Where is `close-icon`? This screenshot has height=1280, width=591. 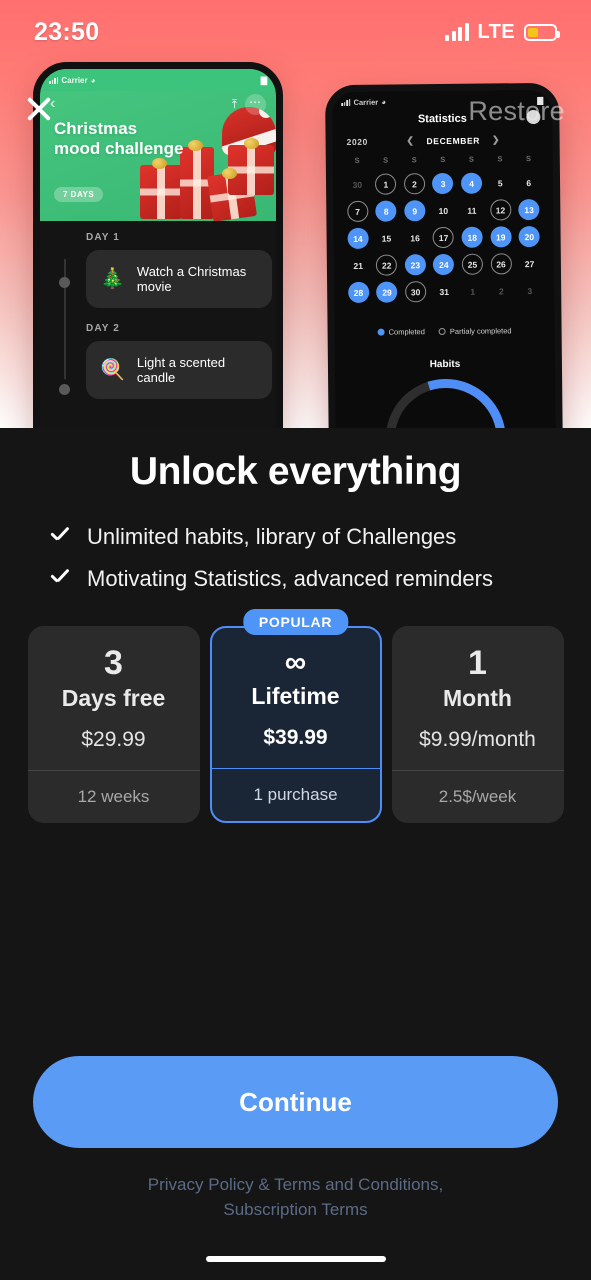
close-icon is located at coordinates (39, 109).